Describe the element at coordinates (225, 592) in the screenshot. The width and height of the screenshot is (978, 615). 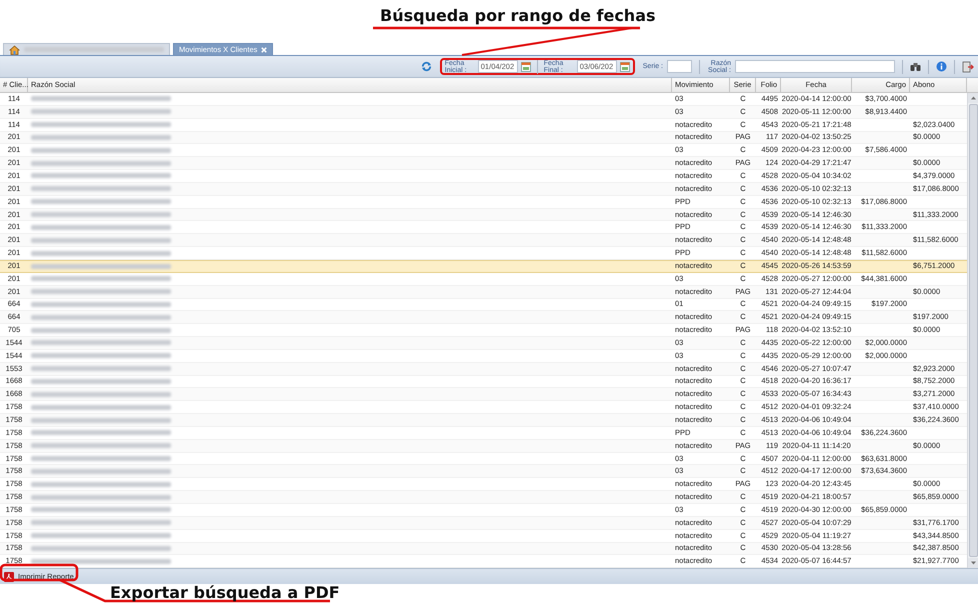
I see `annotation-title: Exportar búsqueda a PDF` at that location.